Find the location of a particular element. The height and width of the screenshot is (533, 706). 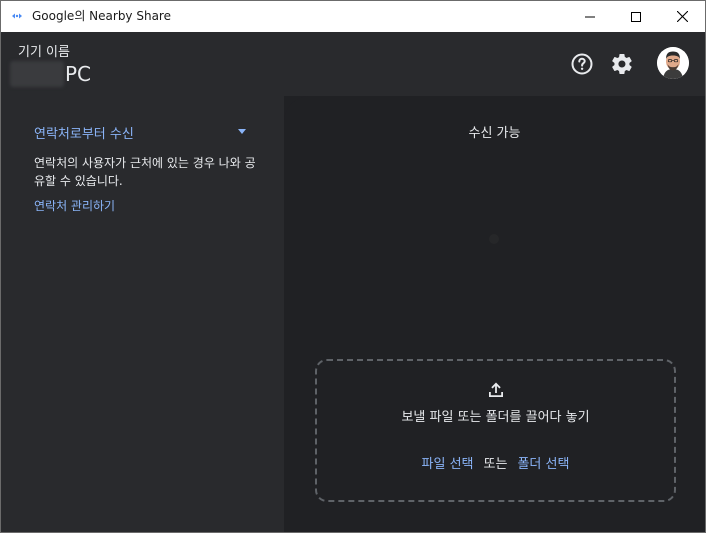

upload-icon is located at coordinates (496, 389).